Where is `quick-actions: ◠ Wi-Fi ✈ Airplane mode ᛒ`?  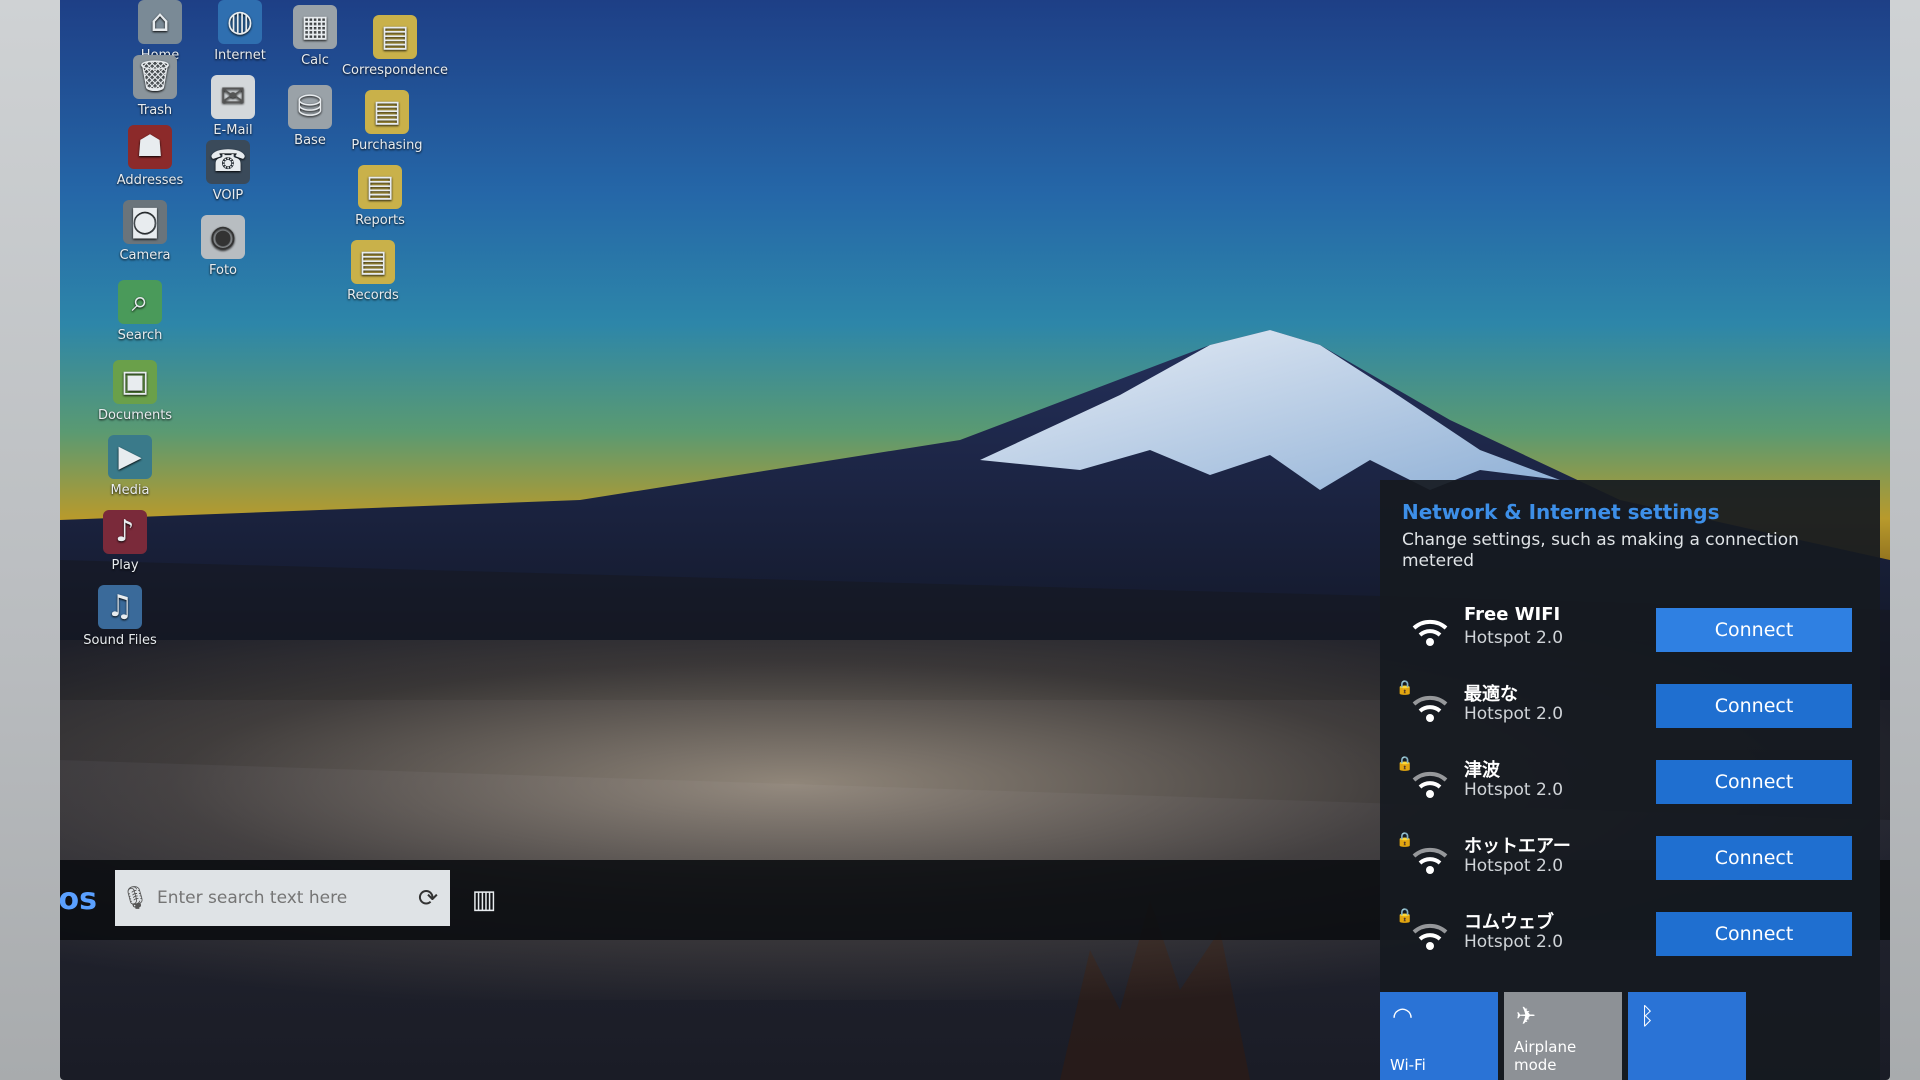 quick-actions: ◠ Wi-Fi ✈ Airplane mode ᛒ is located at coordinates (1630, 1036).